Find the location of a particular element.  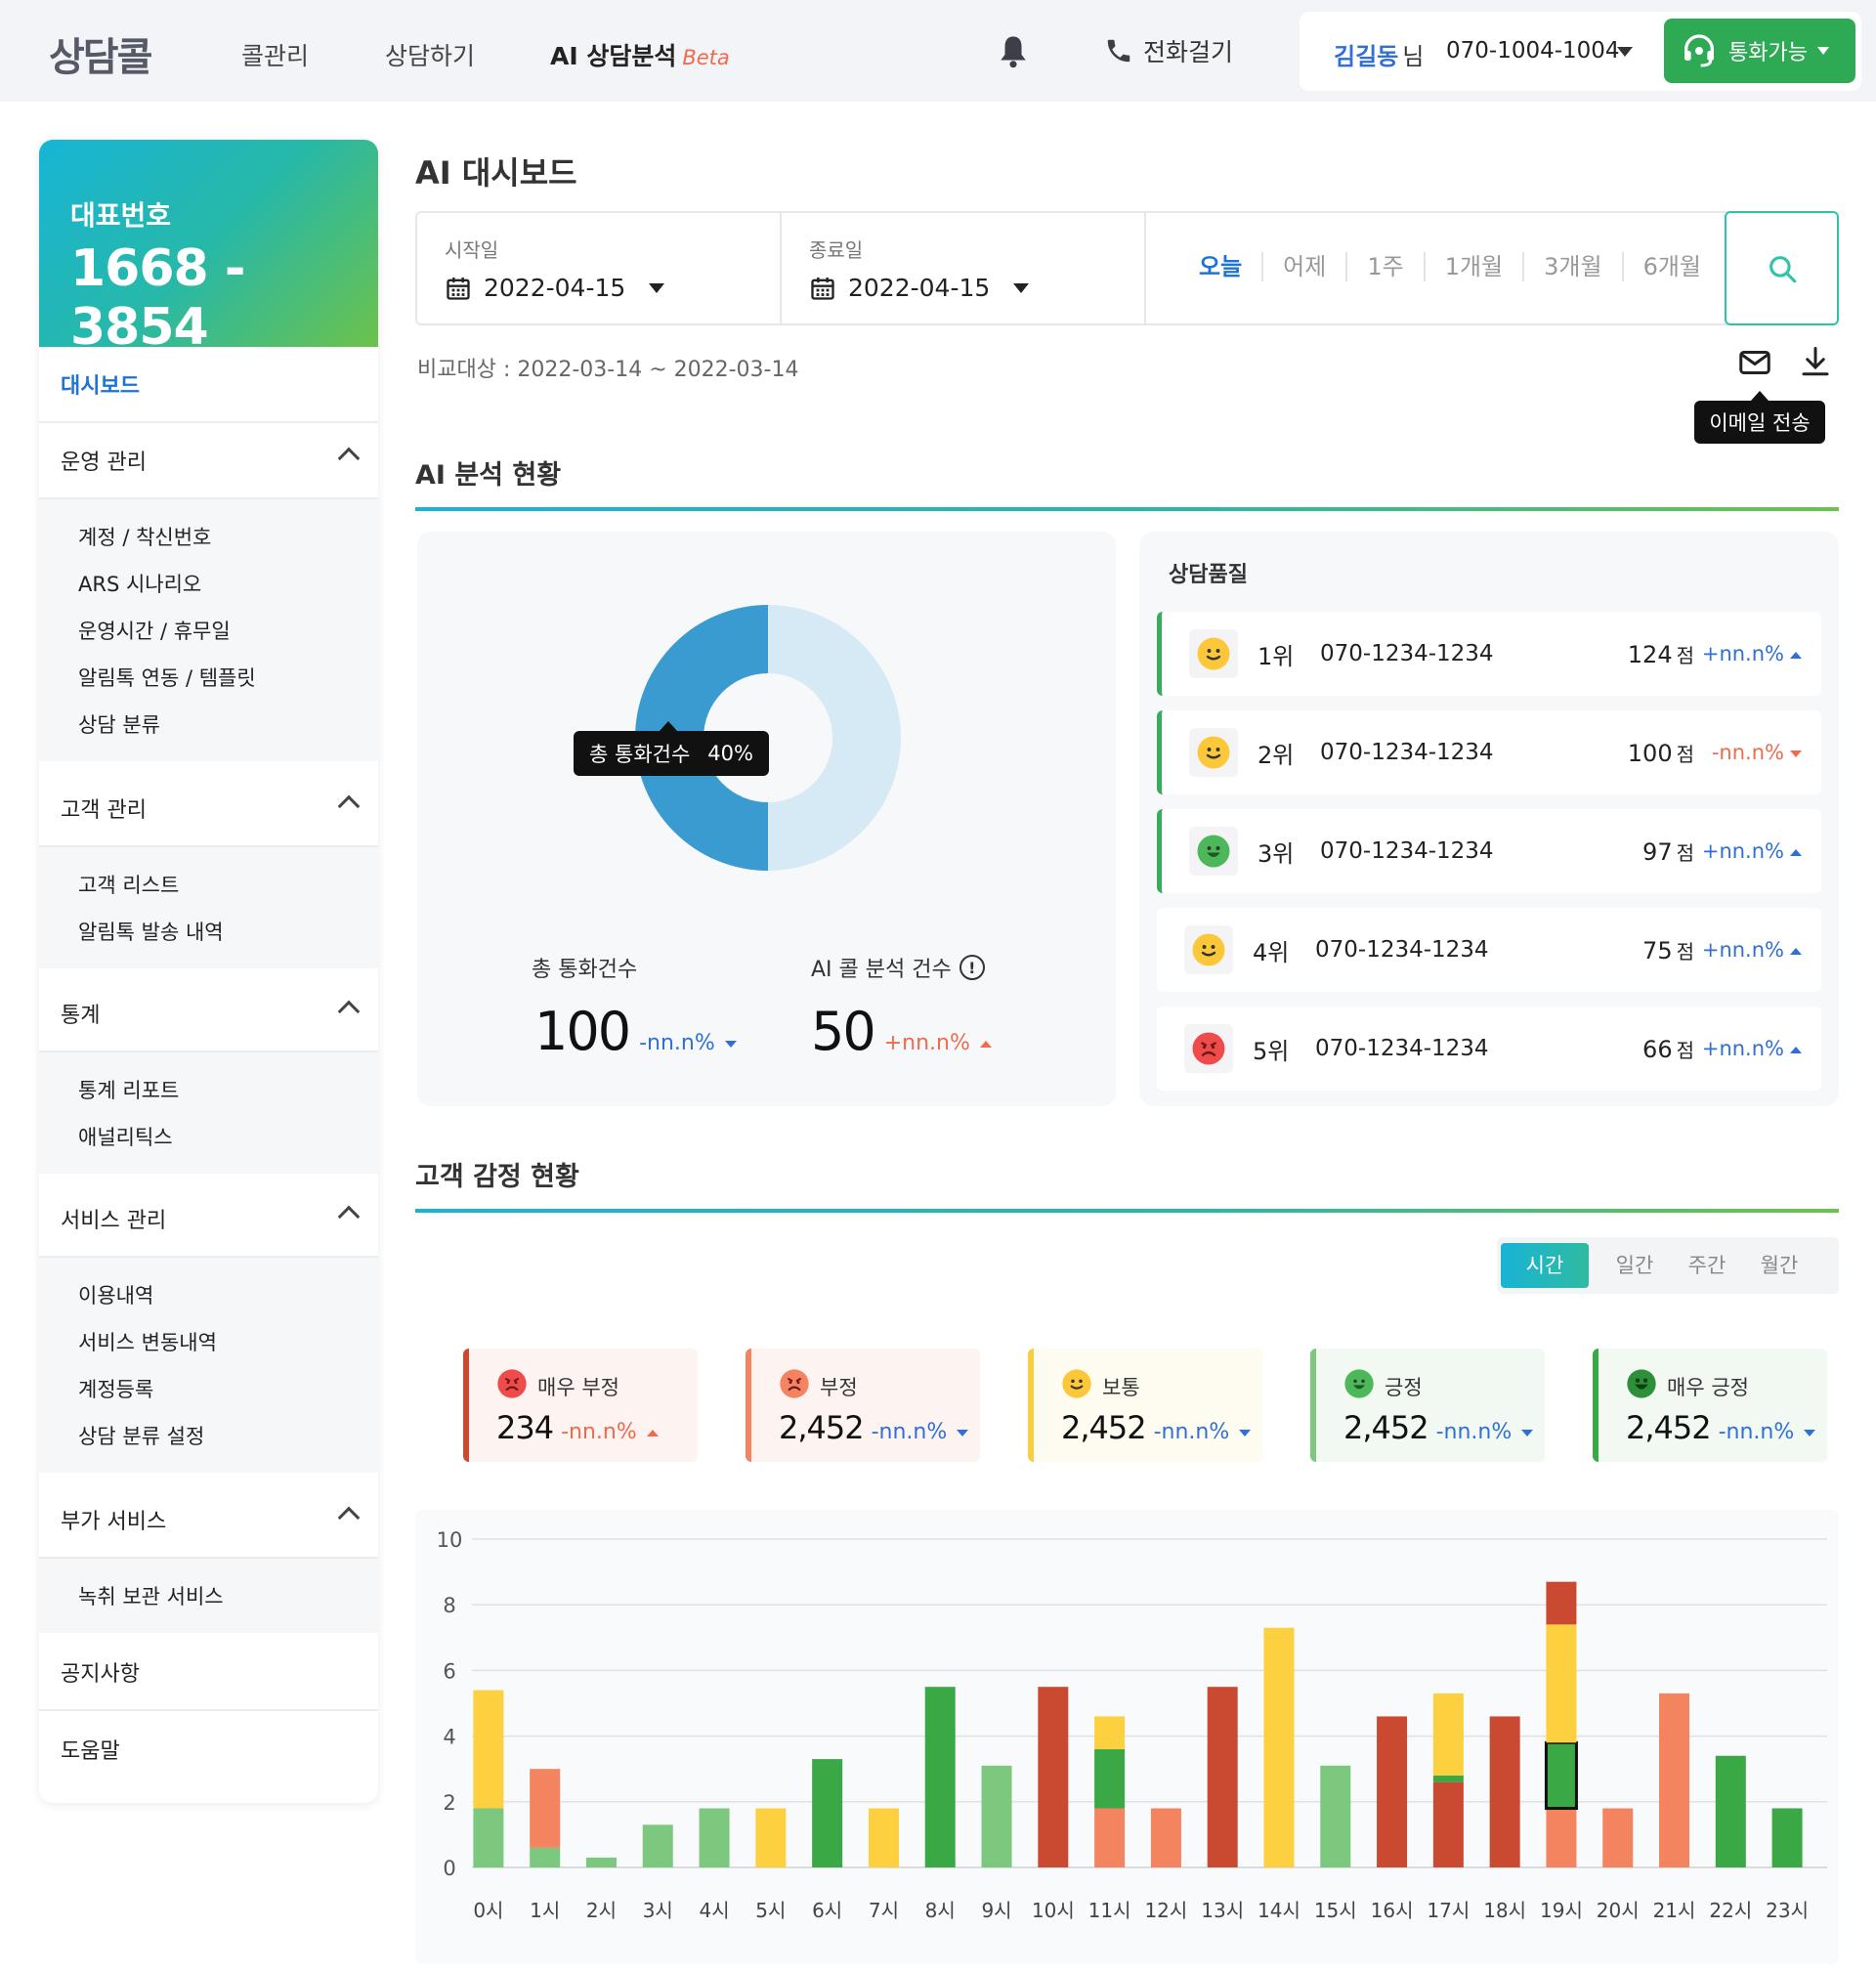

sidebar-group-customers: 고객 관리 is located at coordinates (208, 809).